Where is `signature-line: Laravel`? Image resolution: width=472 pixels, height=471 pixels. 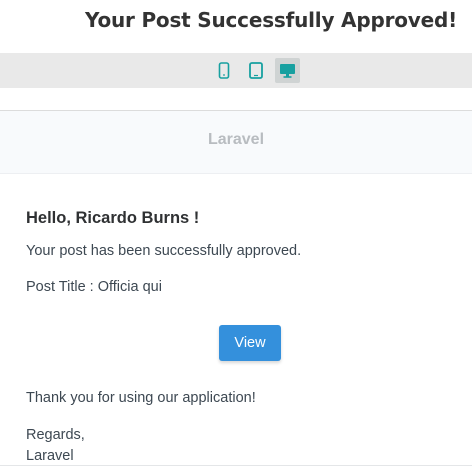 signature-line: Laravel is located at coordinates (50, 456).